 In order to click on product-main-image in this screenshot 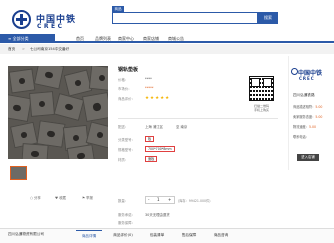, I will do `click(58, 112)`.